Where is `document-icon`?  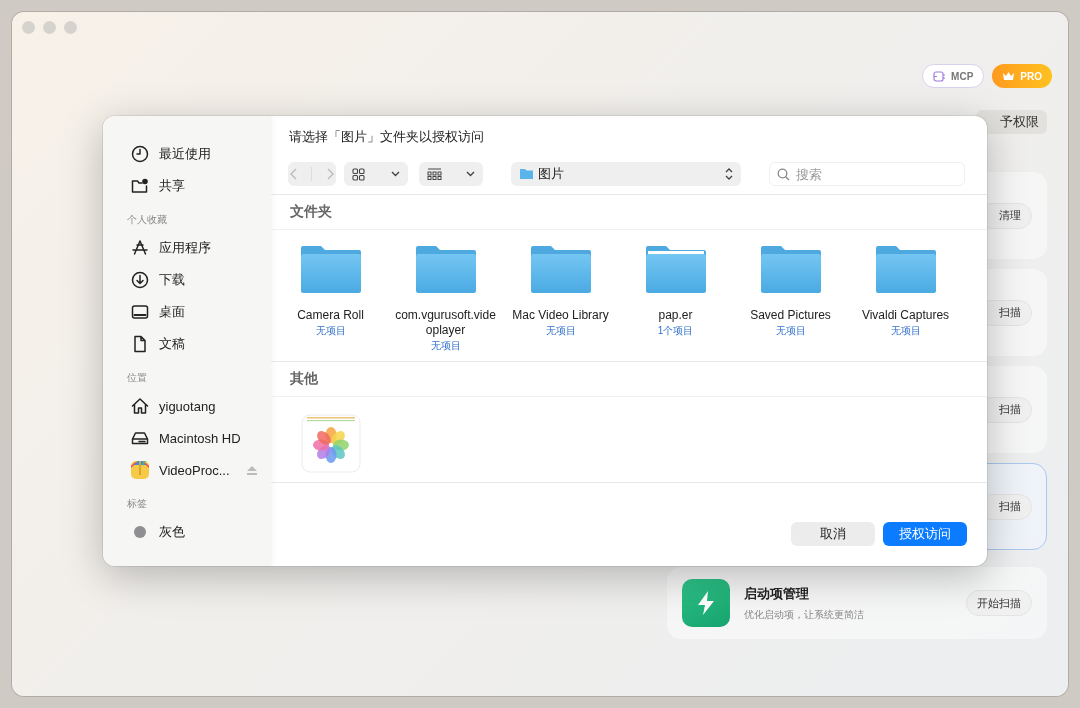 document-icon is located at coordinates (140, 344).